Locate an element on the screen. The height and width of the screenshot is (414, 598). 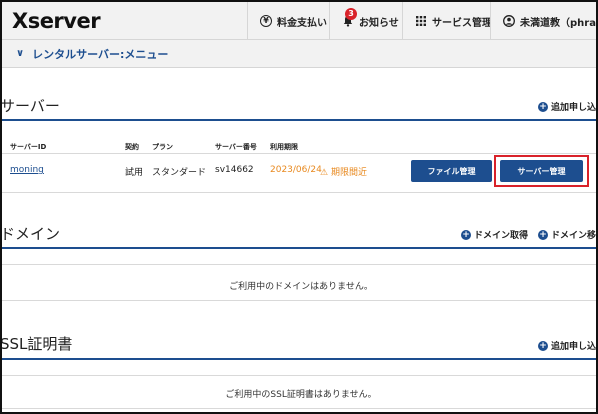
domain-acquire-label: ドメイン取得 is located at coordinates (501, 236).